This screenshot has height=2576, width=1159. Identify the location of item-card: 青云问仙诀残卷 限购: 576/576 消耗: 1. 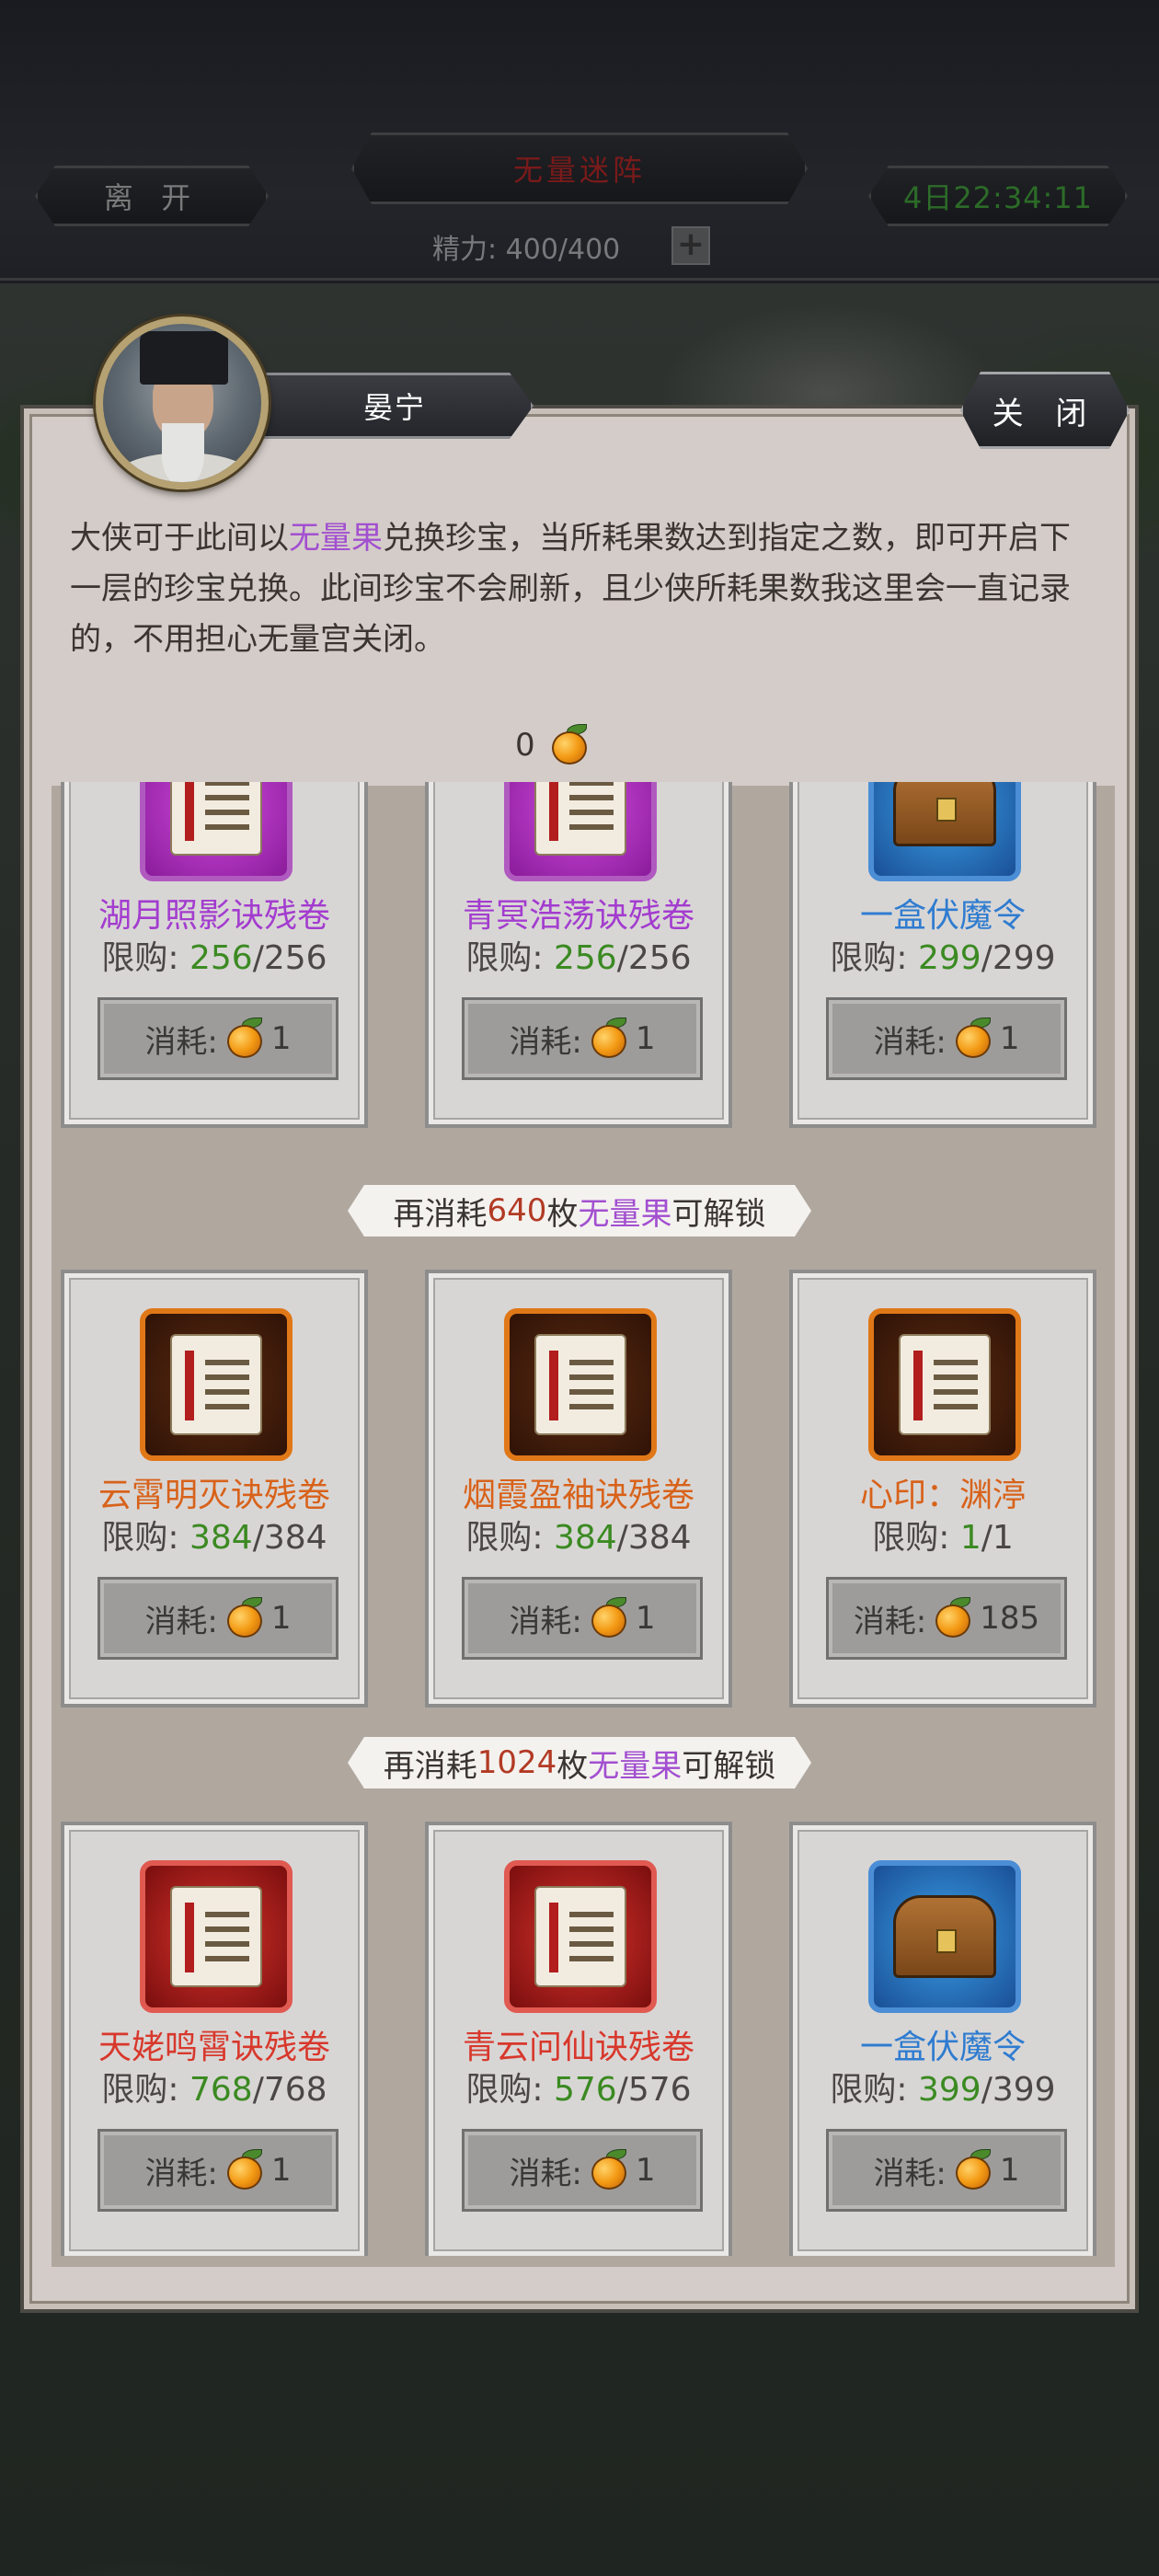
(578, 2039).